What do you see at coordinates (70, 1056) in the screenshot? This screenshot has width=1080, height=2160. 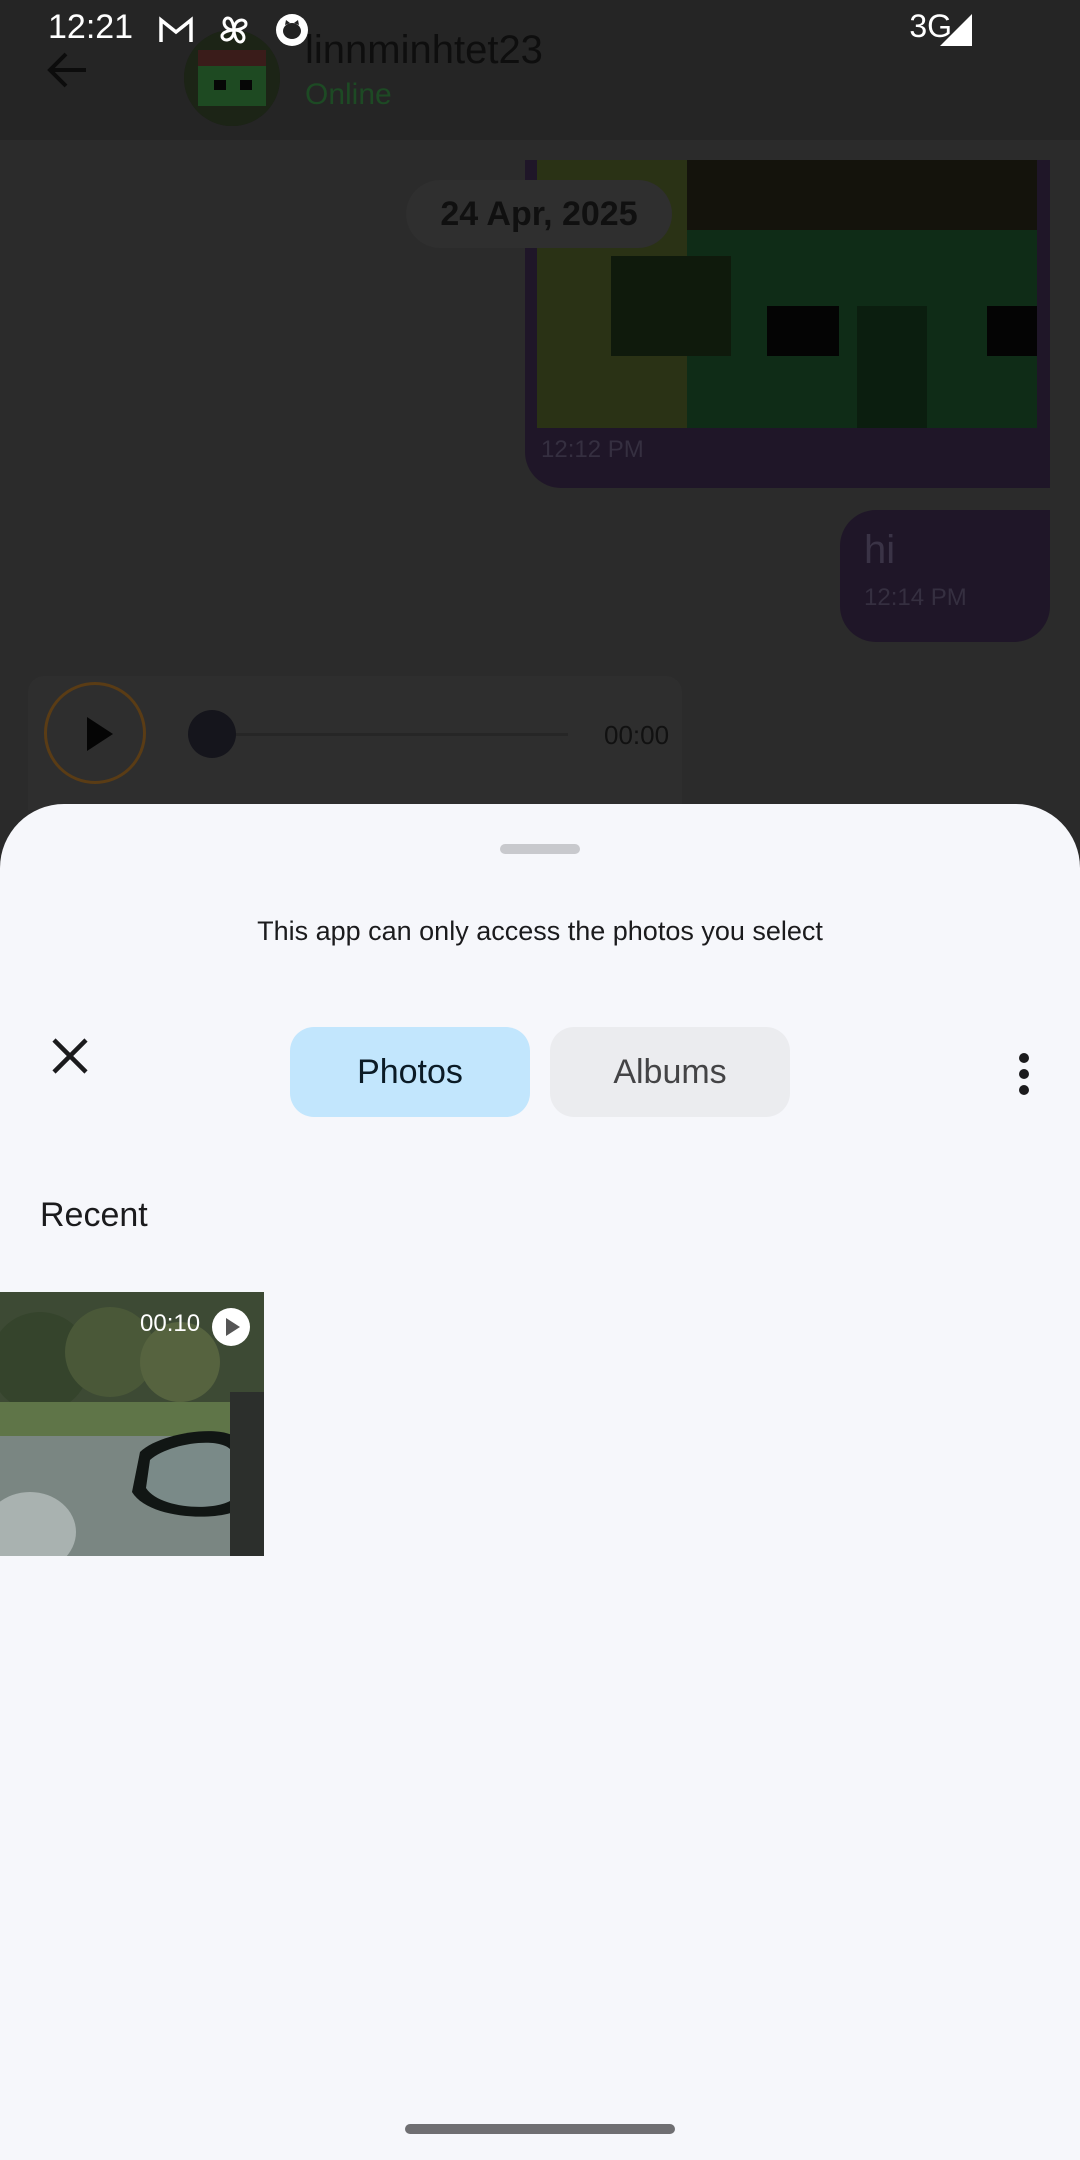 I see `close-icon` at bounding box center [70, 1056].